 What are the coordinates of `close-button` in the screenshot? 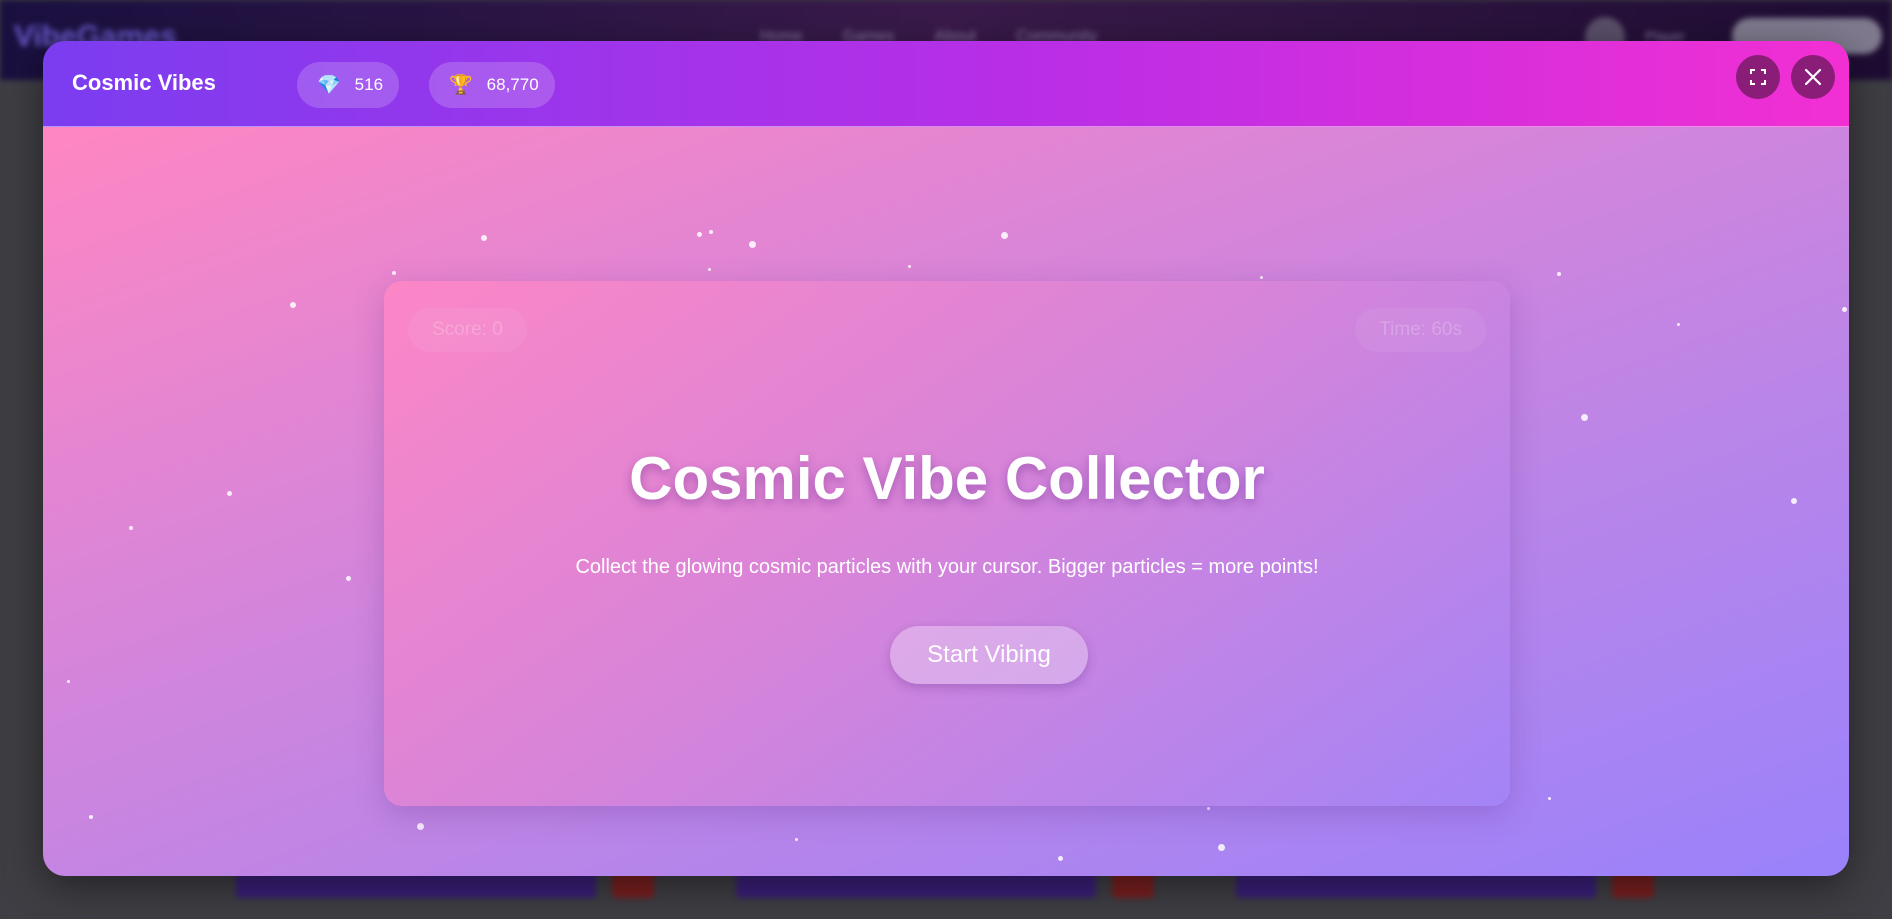 It's located at (1813, 77).